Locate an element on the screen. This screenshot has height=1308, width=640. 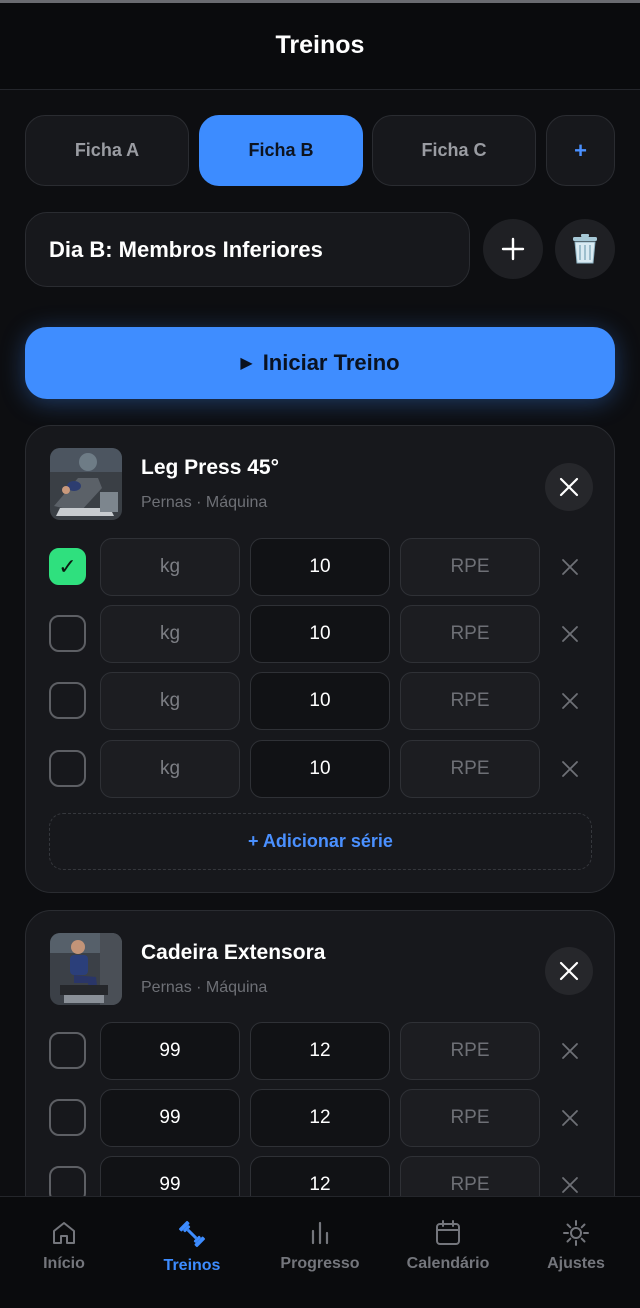
tab-ficha-b: Ficha B is located at coordinates (281, 150).